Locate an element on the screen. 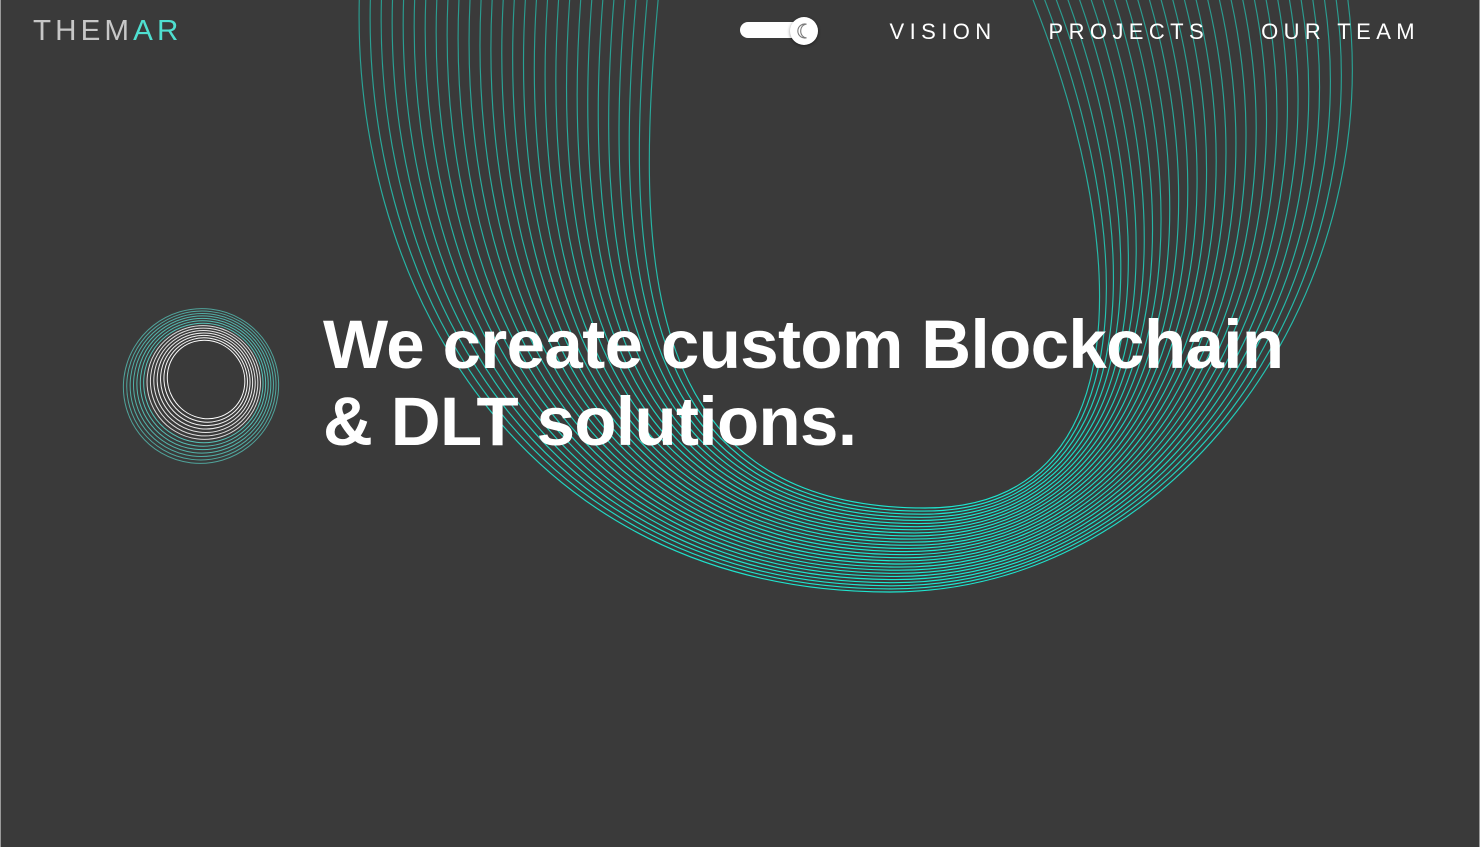 The width and height of the screenshot is (1480, 847). nav-item-projects: PROJECTS is located at coordinates (1129, 32).